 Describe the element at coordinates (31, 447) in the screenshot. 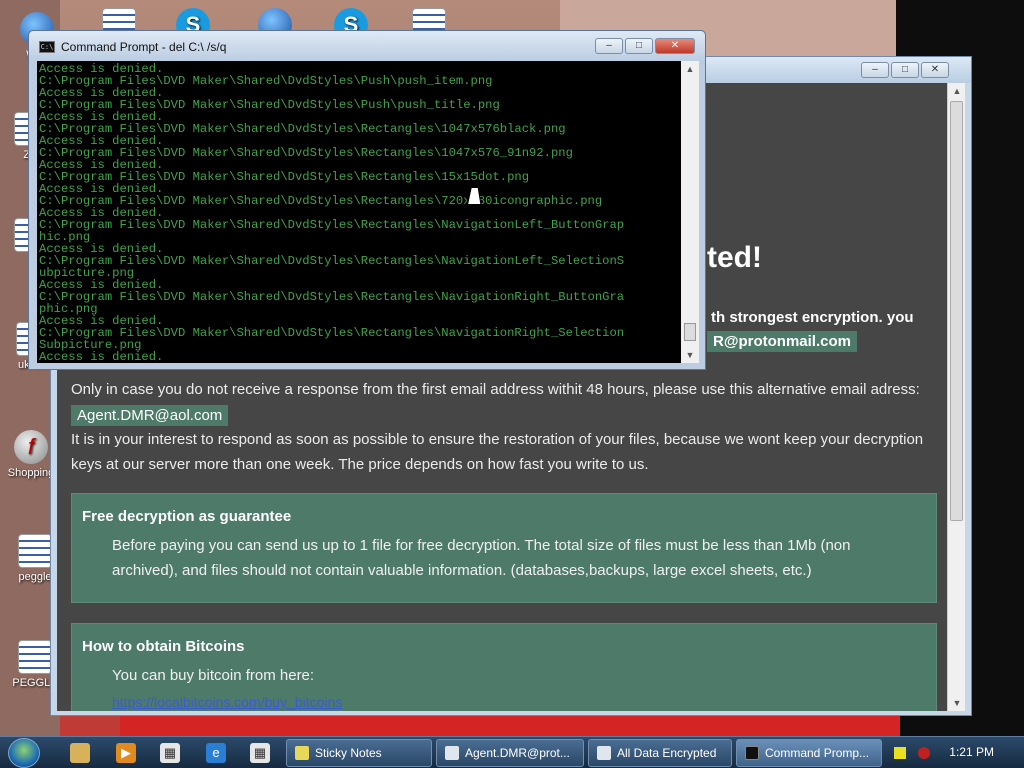

I see `flash-icon: f` at that location.